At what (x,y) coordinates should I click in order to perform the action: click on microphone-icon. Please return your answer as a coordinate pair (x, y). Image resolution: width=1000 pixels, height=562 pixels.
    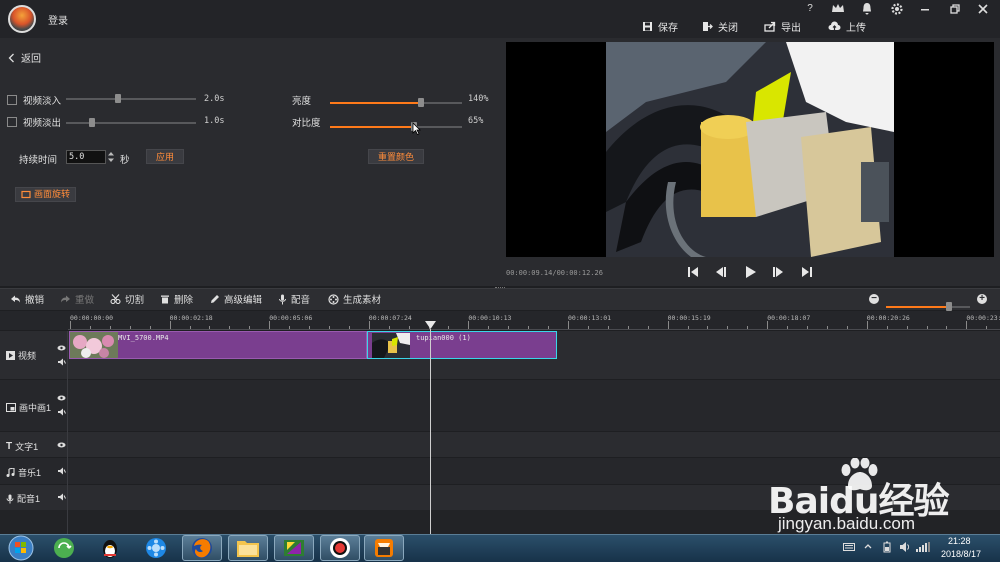
    Looking at the image, I should click on (282, 299).